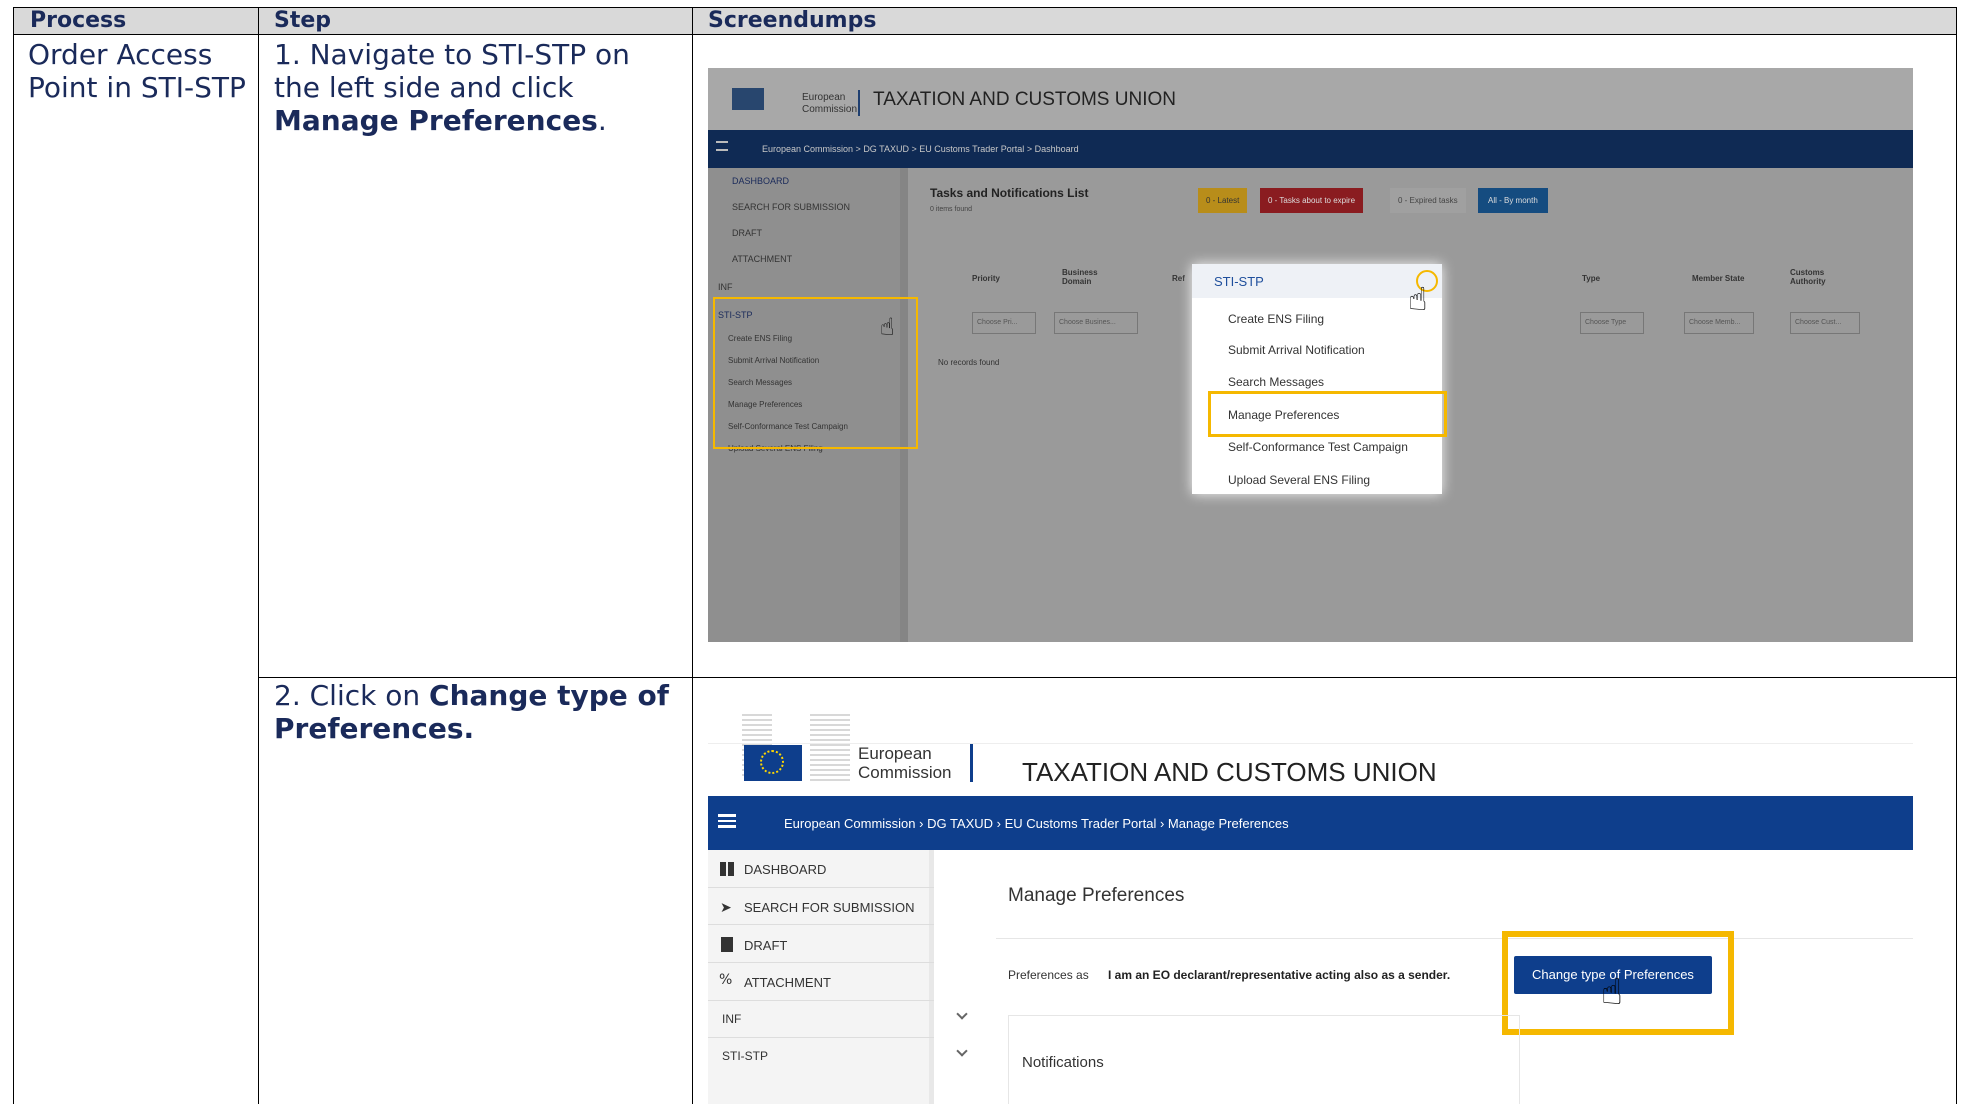 This screenshot has width=1964, height=1104. Describe the element at coordinates (960, 823) in the screenshot. I see `shot2-crumb-2: DG TAXUD` at that location.